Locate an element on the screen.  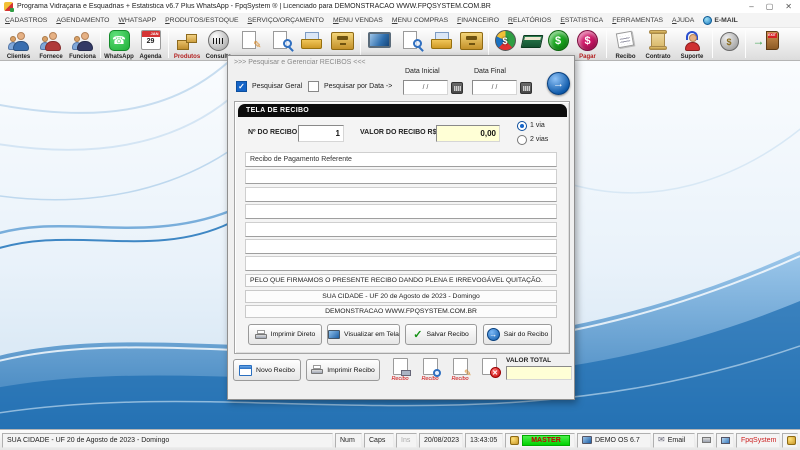
status-display is located at coordinates (725, 440).